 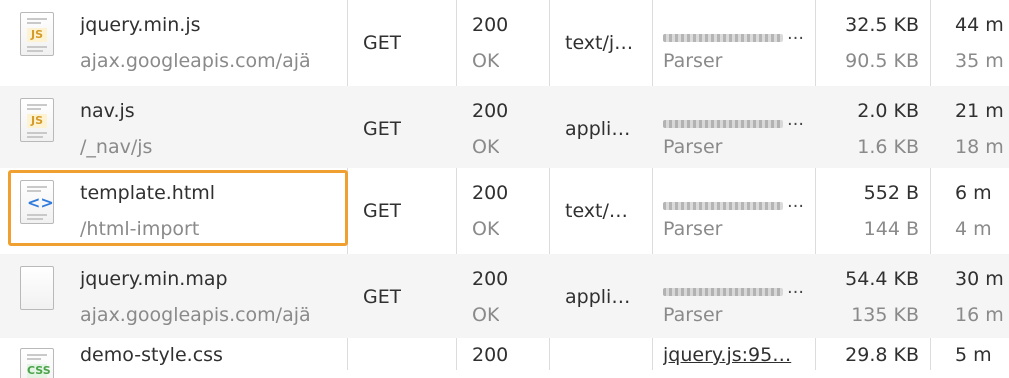 What do you see at coordinates (979, 147) in the screenshot?
I see `request-latency: 18 m` at bounding box center [979, 147].